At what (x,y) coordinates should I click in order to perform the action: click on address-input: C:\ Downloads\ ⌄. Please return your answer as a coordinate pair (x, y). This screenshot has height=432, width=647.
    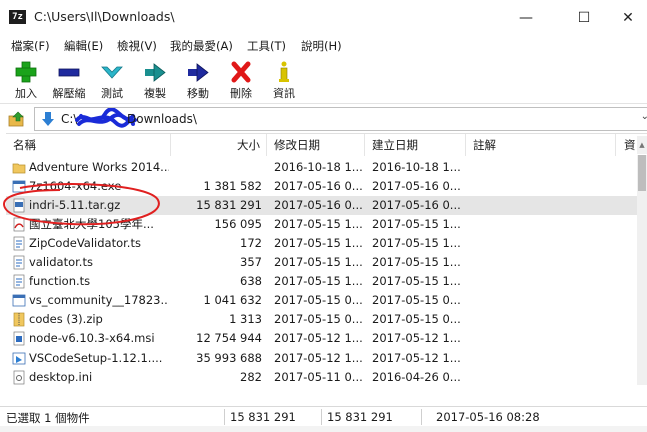
    Looking at the image, I should click on (340, 119).